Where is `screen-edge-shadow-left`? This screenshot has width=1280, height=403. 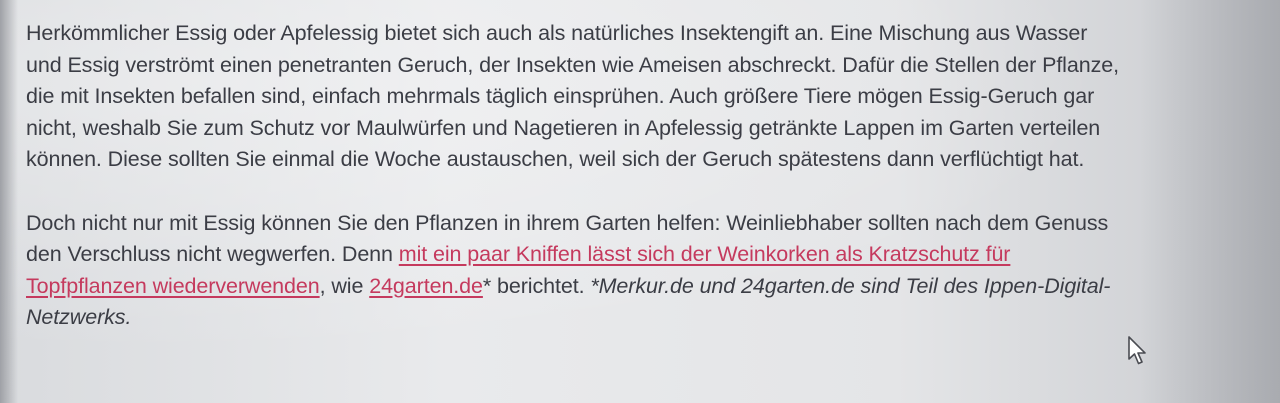
screen-edge-shadow-left is located at coordinates (9, 201).